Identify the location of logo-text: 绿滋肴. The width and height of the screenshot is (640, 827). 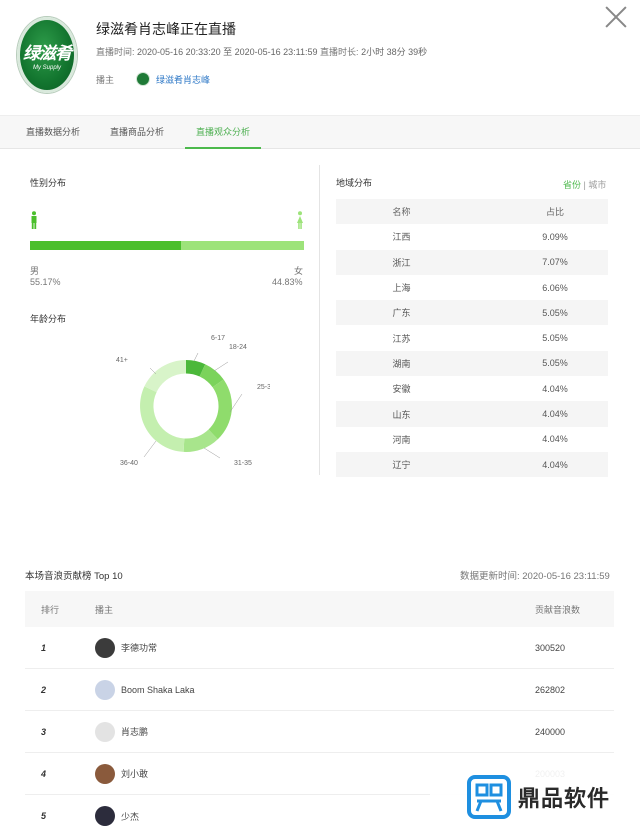
(47, 54).